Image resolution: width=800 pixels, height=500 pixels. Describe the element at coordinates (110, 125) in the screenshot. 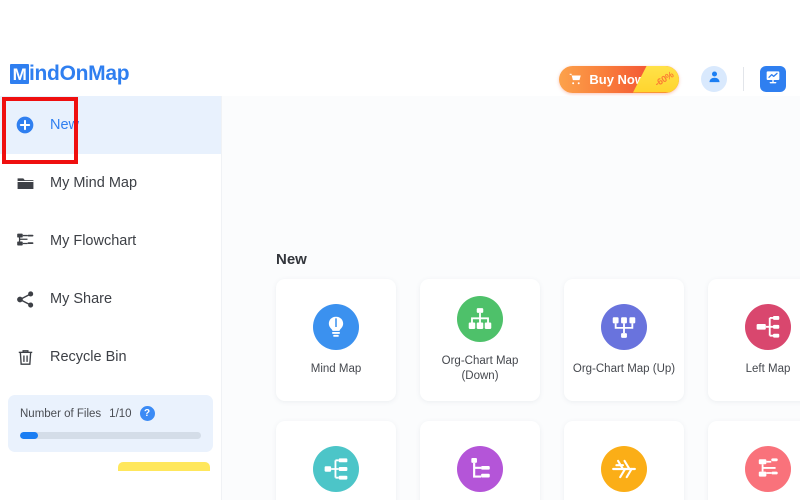

I see `sidebar-item-new: New` at that location.